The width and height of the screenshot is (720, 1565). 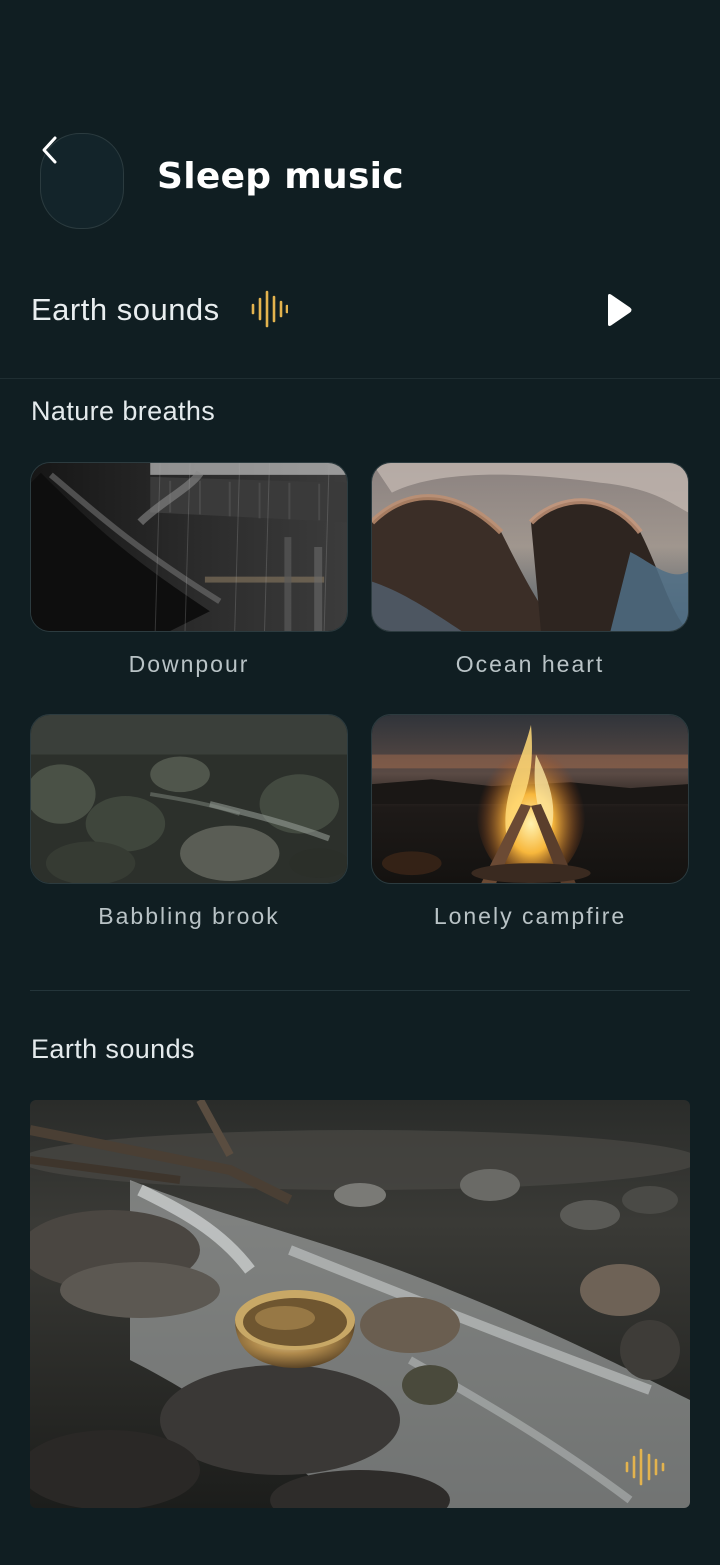 I want to click on page-title: Sleep music, so click(x=280, y=176).